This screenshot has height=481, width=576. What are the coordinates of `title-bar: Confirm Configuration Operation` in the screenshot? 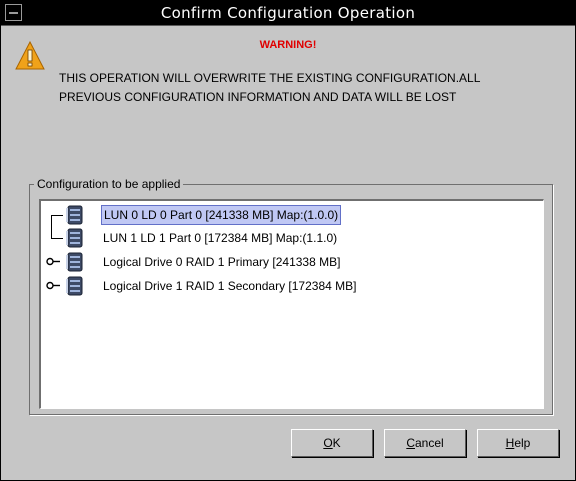 It's located at (288, 13).